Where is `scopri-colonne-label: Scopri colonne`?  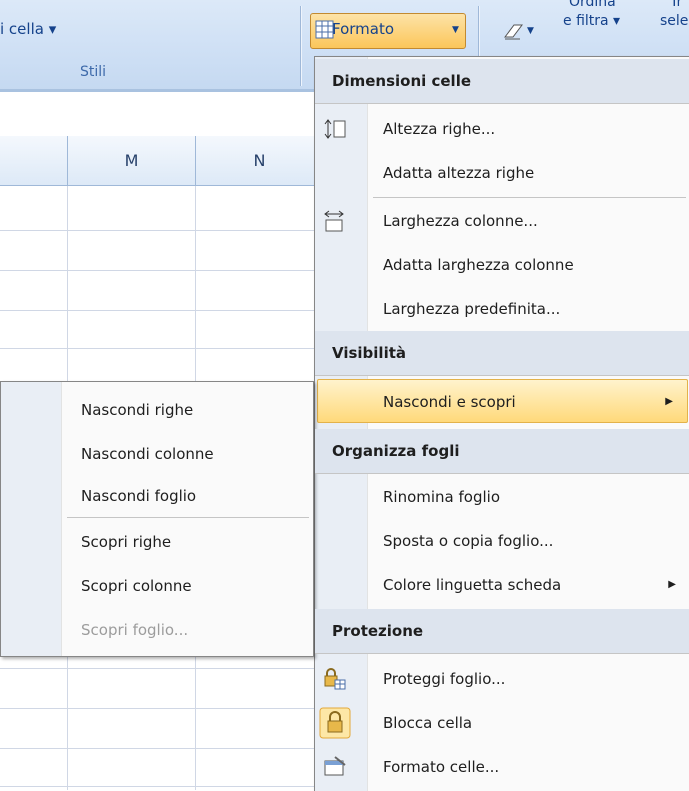
scopri-colonne-label: Scopri colonne is located at coordinates (136, 586).